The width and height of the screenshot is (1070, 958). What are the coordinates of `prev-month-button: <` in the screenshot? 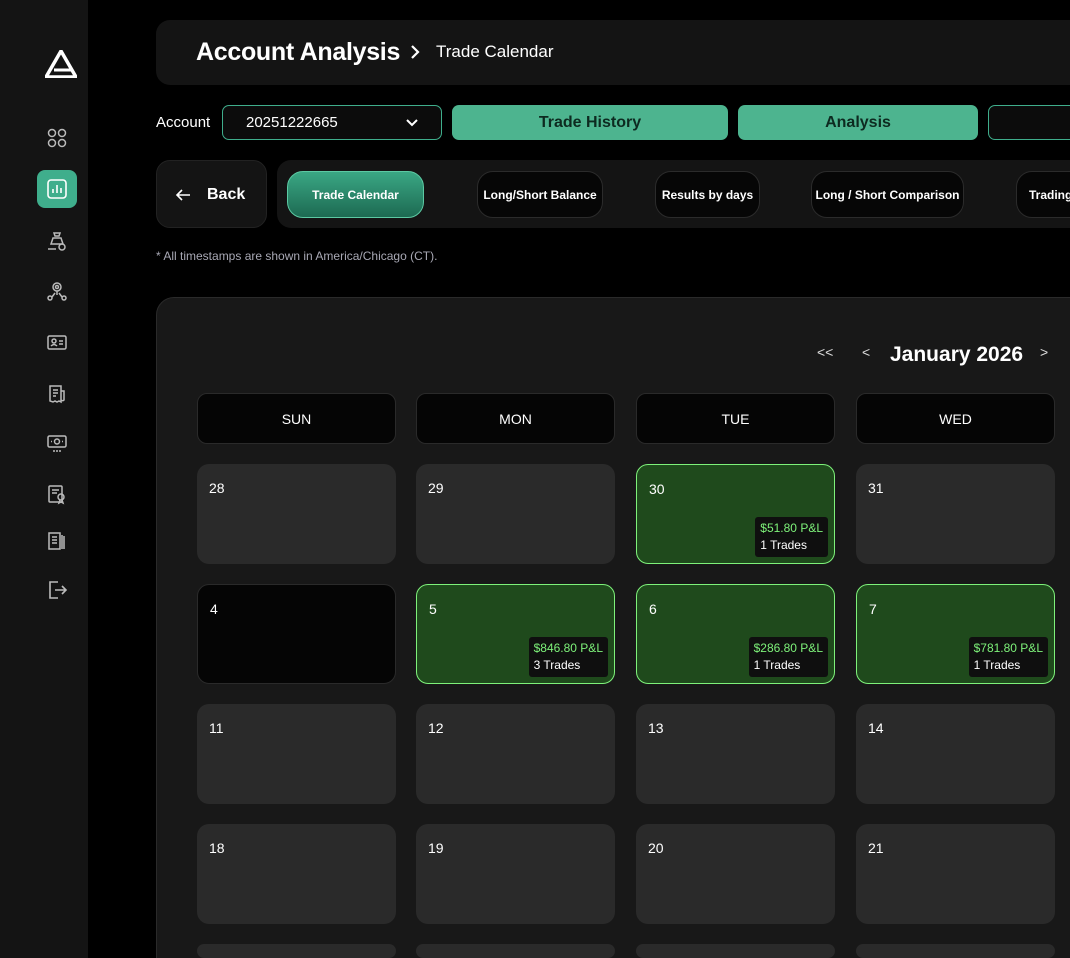 It's located at (866, 352).